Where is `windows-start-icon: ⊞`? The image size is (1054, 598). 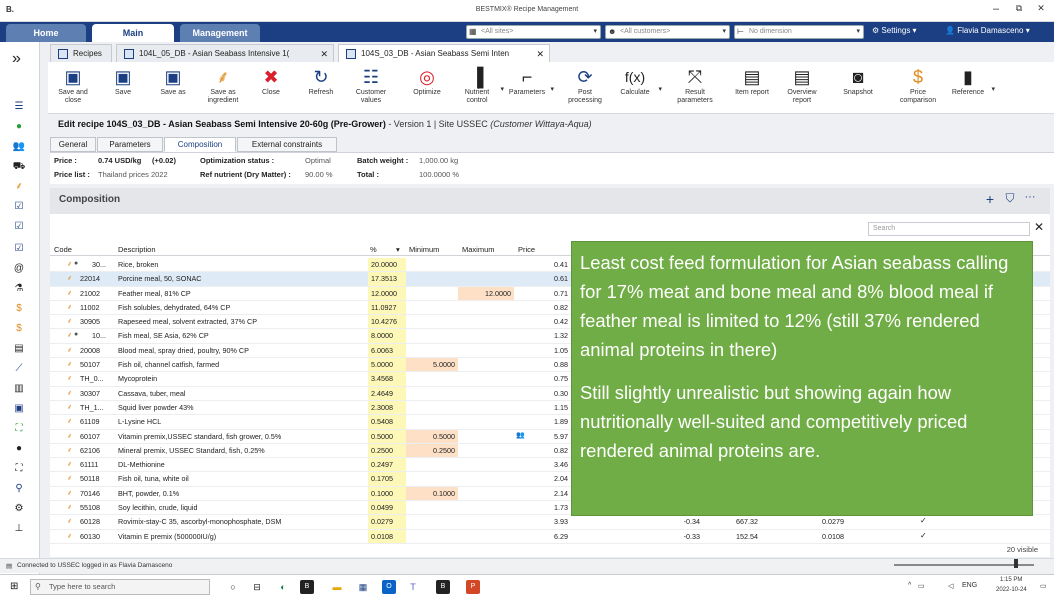
windows-start-icon: ⊞ is located at coordinates (14, 586).